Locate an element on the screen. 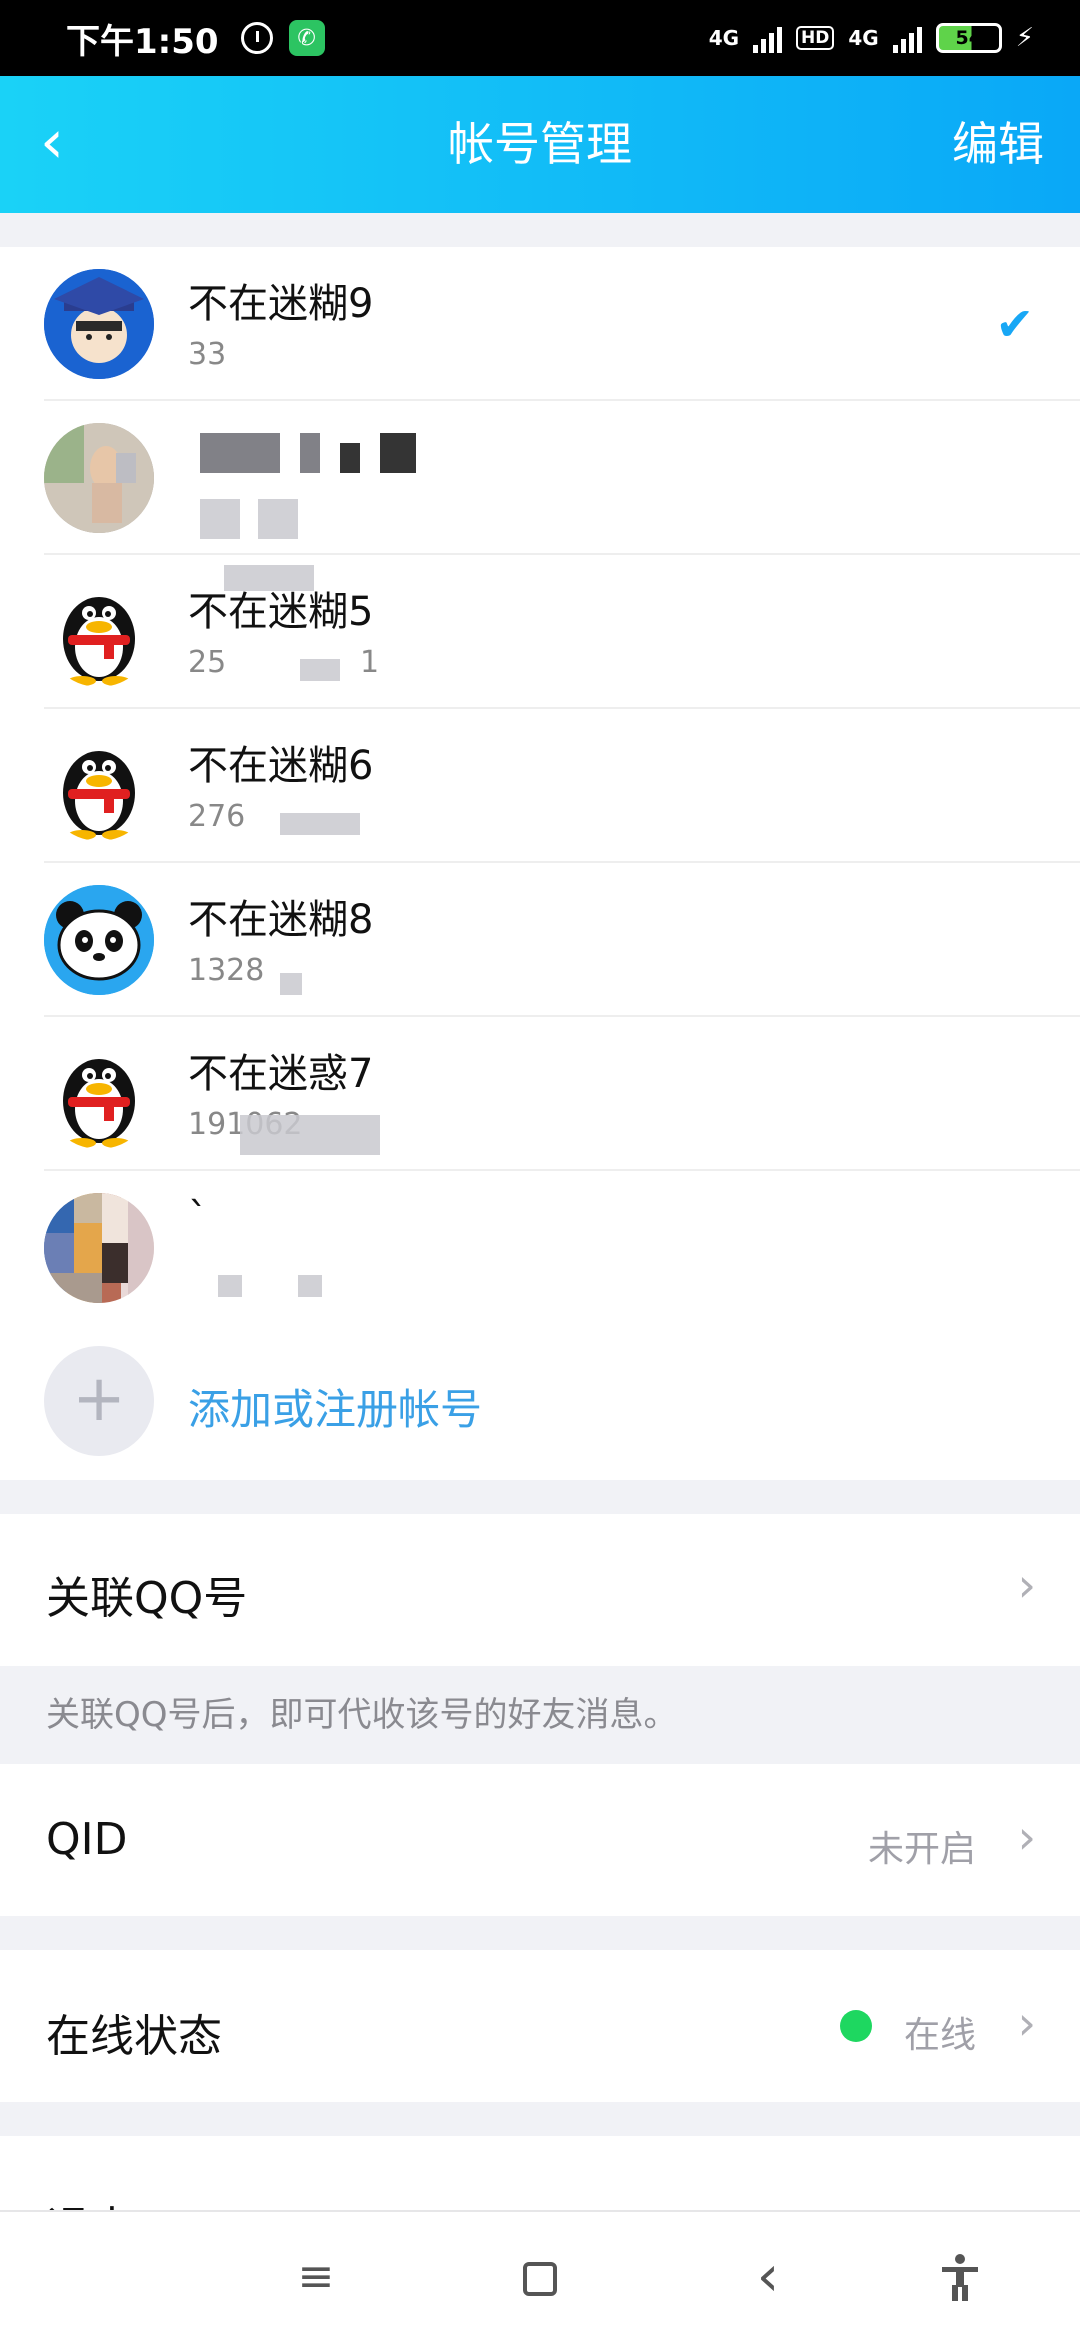 The image size is (1080, 2340). status-time: 下午1:50 is located at coordinates (142, 41).